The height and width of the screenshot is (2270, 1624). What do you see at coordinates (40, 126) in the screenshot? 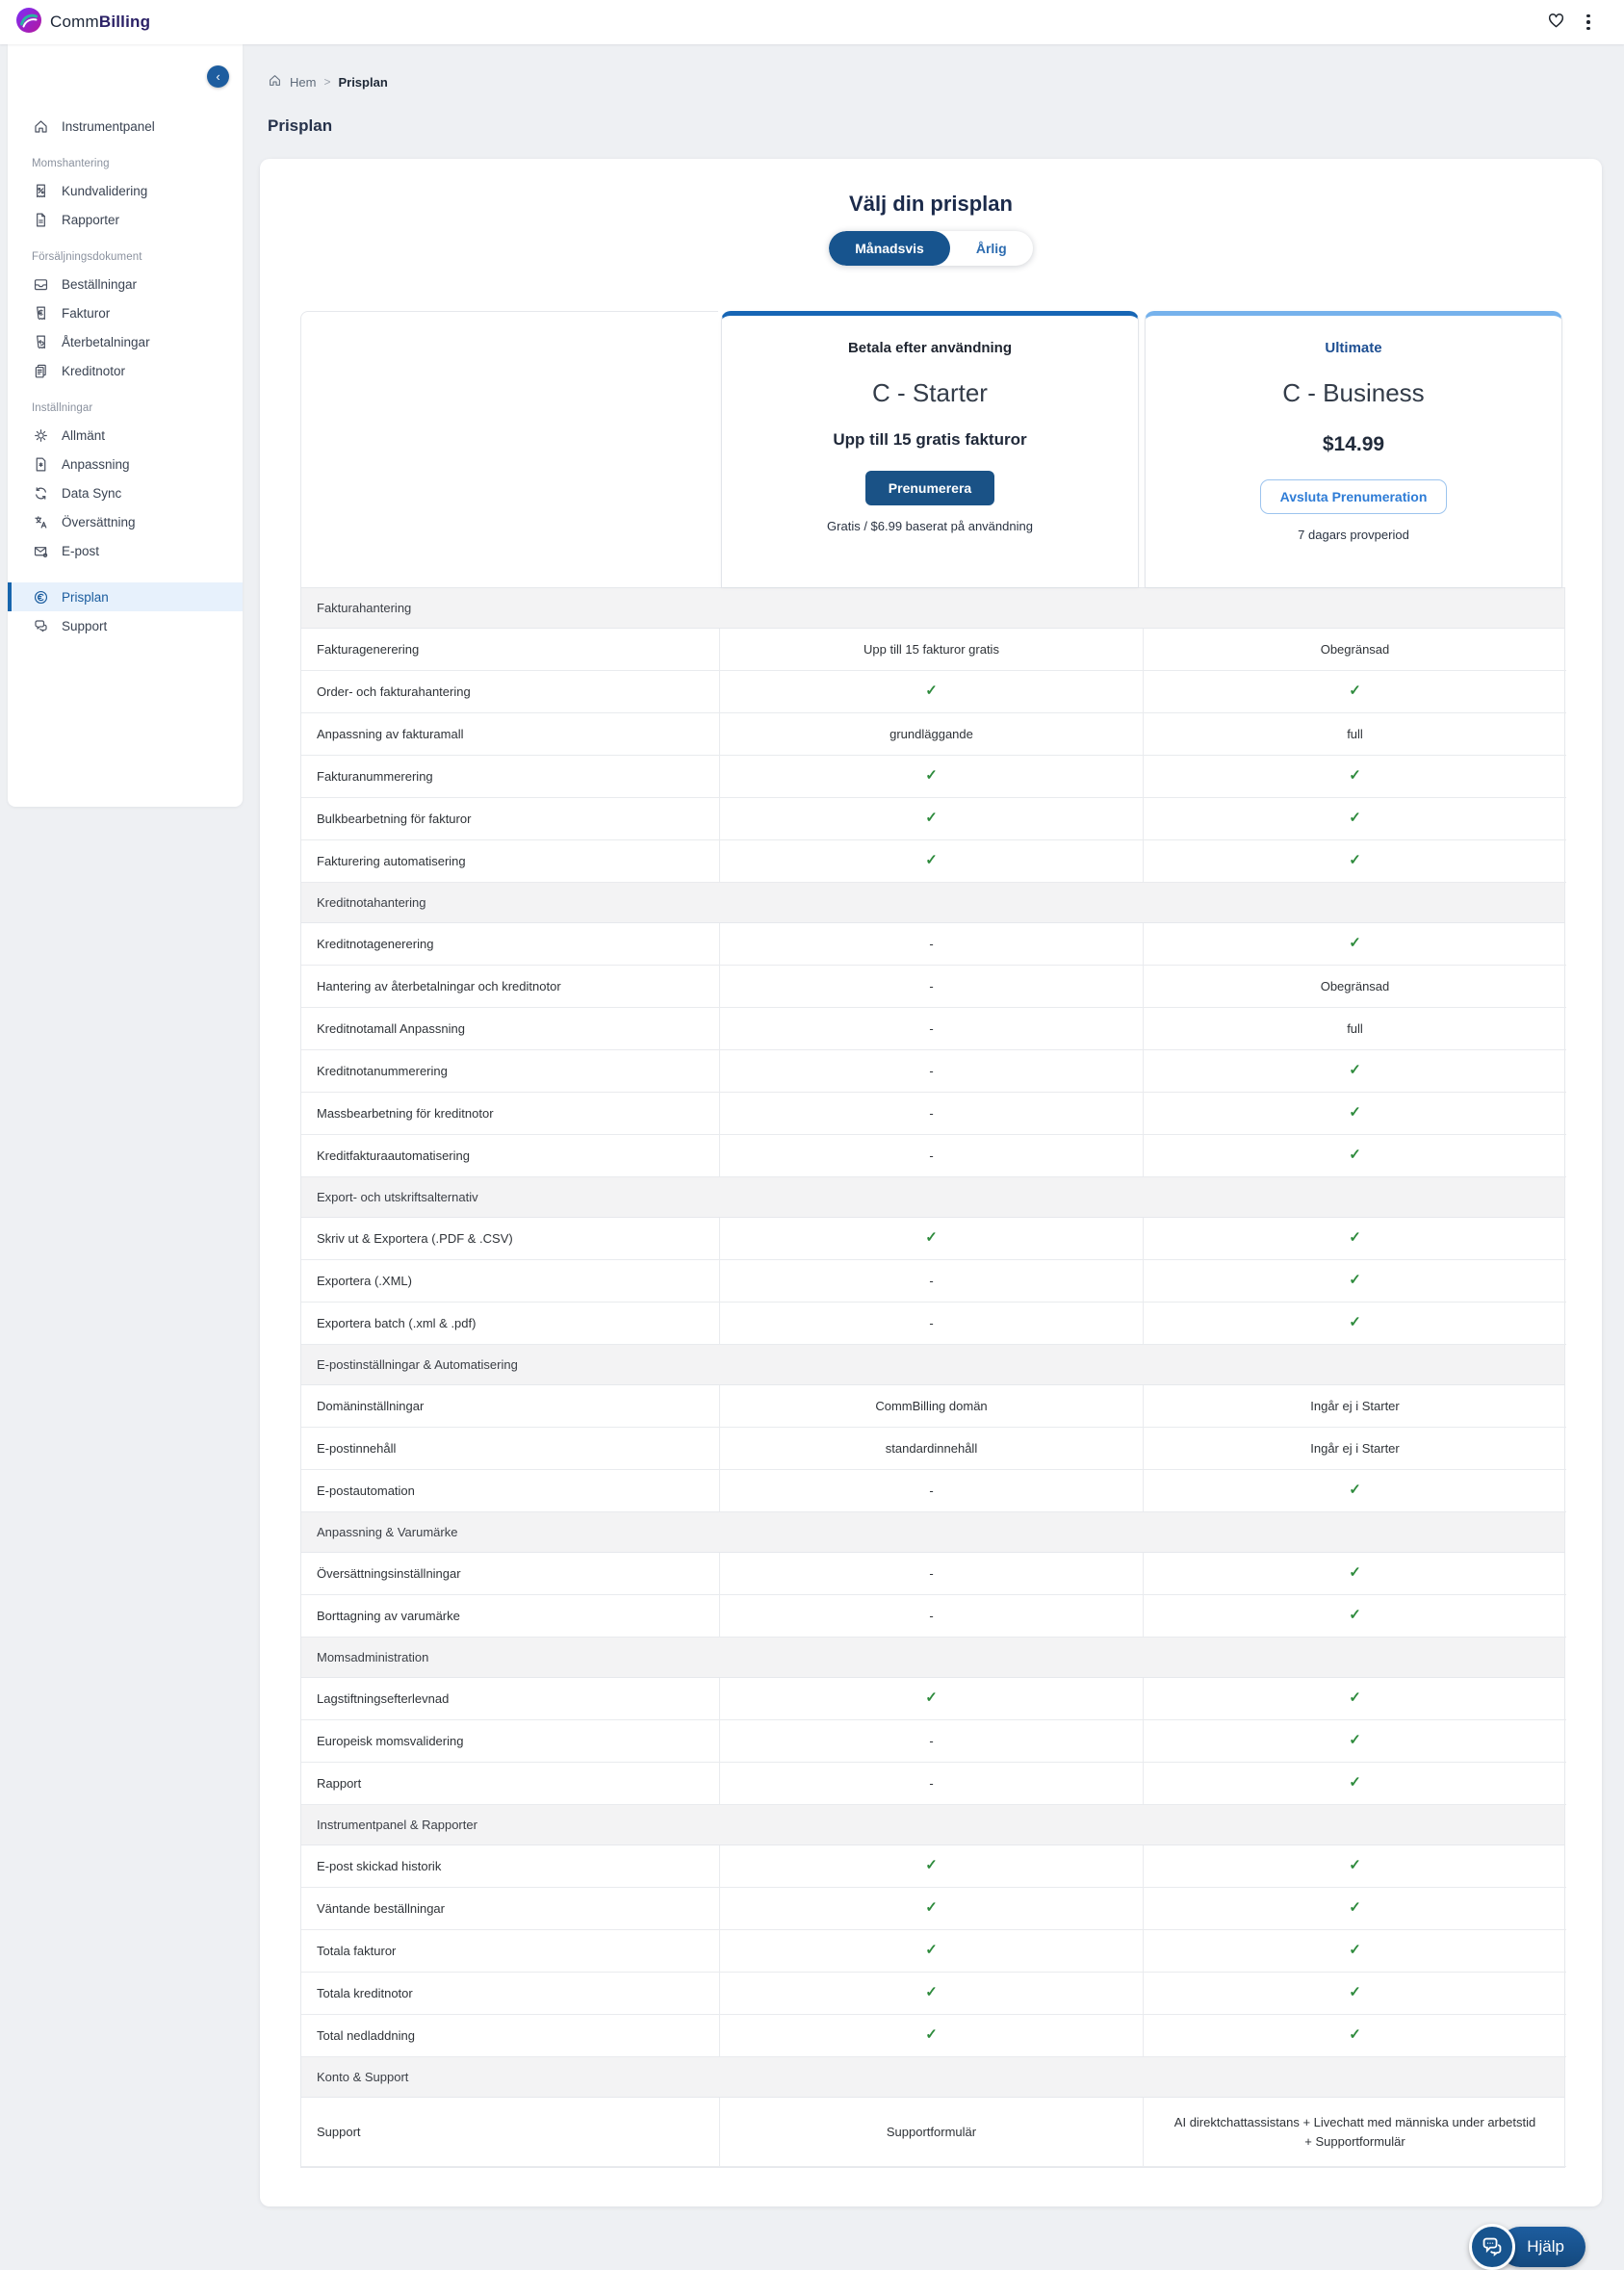
I see `home-icon` at bounding box center [40, 126].